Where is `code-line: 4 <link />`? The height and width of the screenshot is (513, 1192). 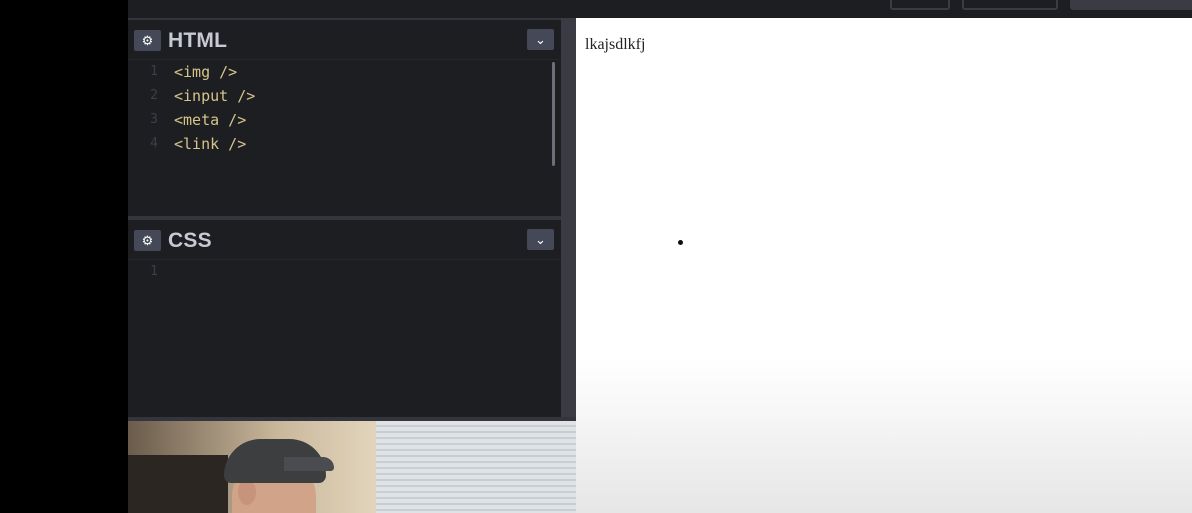
code-line: 4 <link /> is located at coordinates (344, 144).